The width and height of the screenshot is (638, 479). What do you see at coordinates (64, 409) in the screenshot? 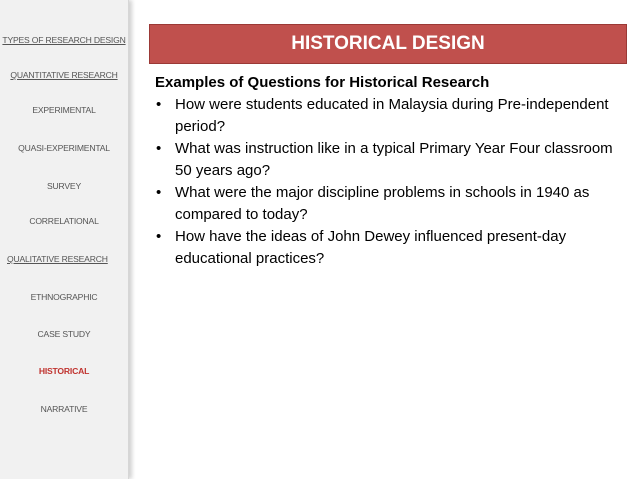
I see `nav-narrative: NARRATIVE` at bounding box center [64, 409].